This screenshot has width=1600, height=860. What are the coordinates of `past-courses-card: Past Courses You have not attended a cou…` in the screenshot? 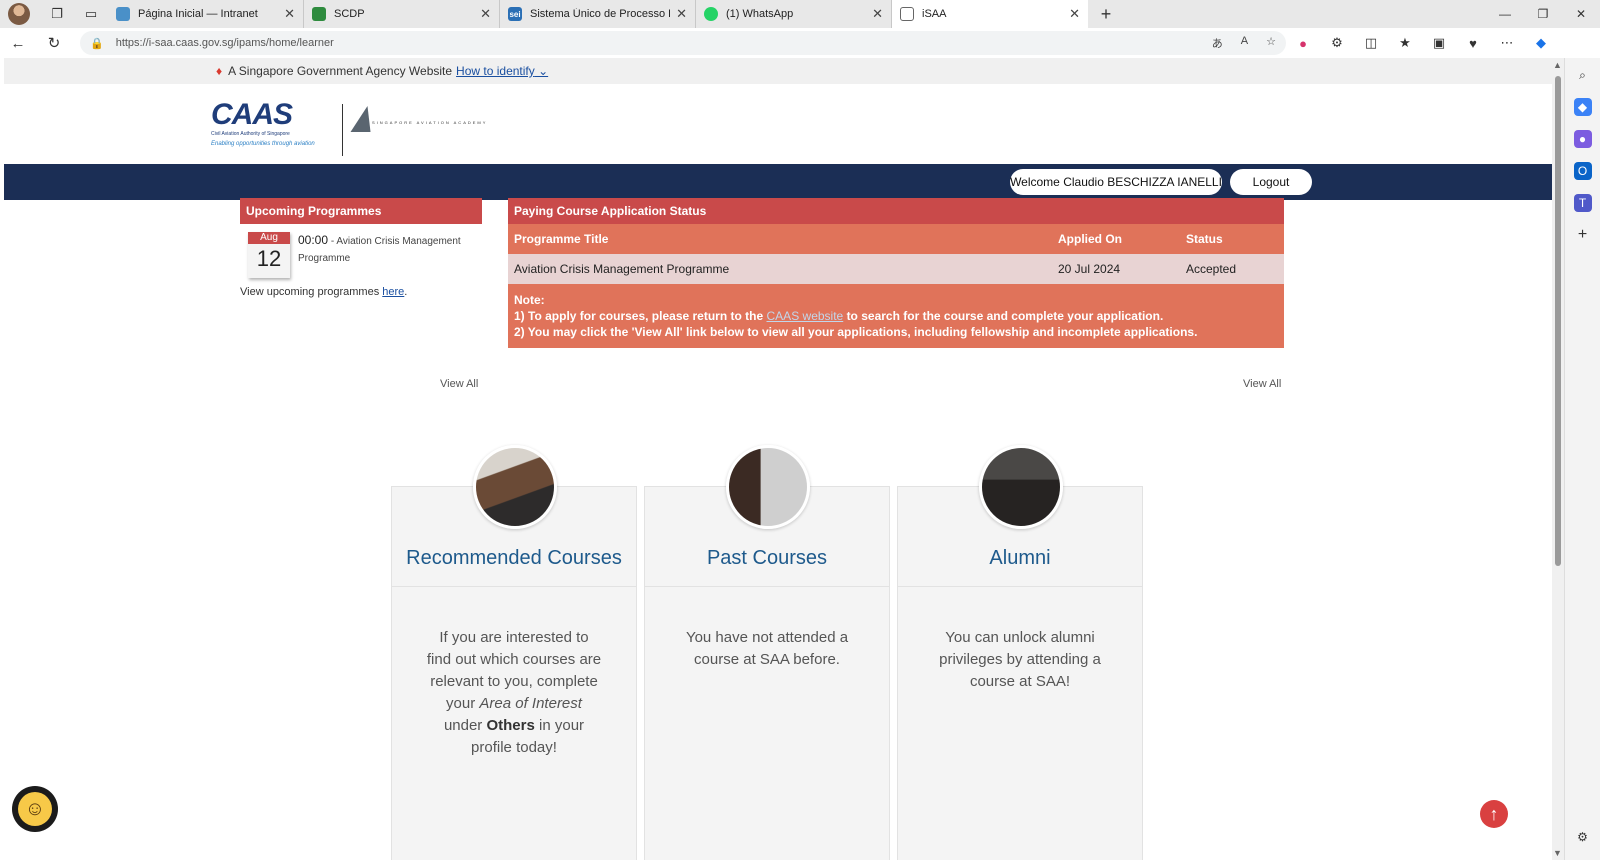 It's located at (767, 652).